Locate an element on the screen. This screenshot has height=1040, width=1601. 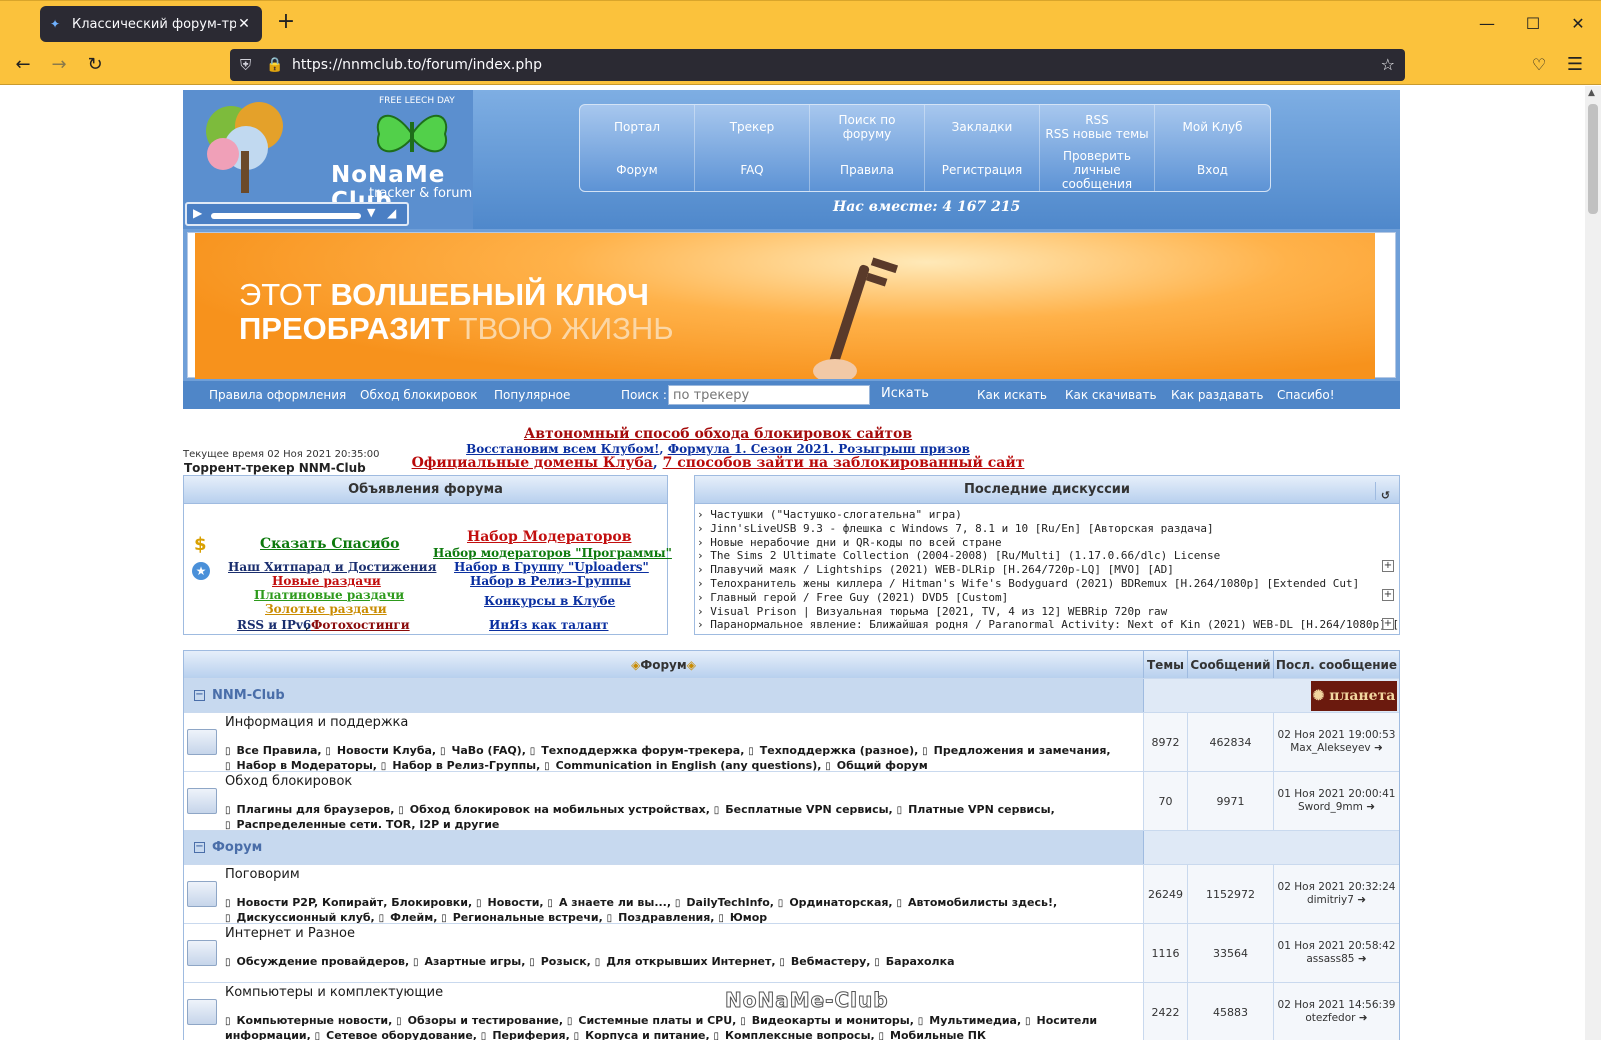
subforum-link: Платные VPN сервисы, is located at coordinates (976, 809).